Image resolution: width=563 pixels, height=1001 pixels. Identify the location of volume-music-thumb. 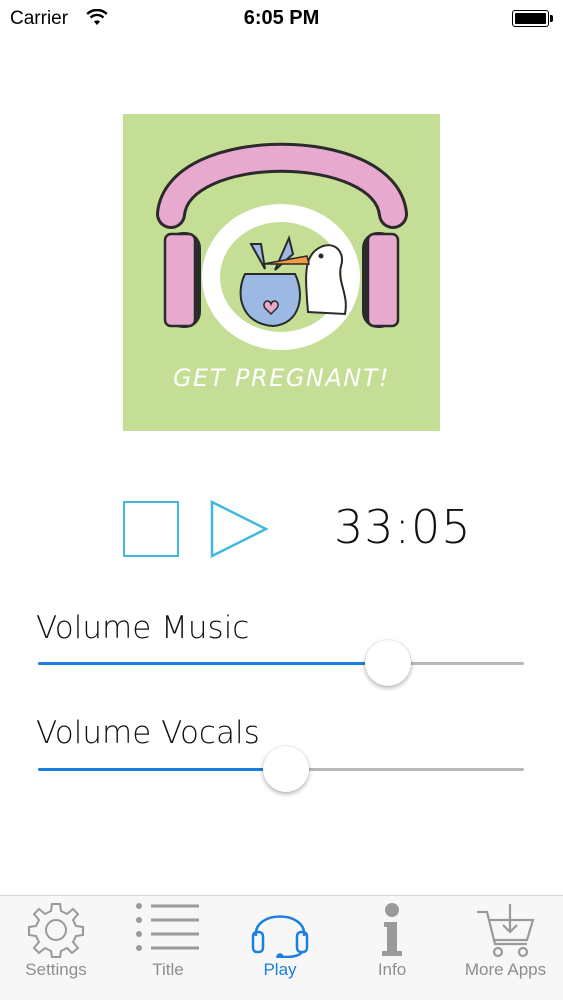
(387, 663).